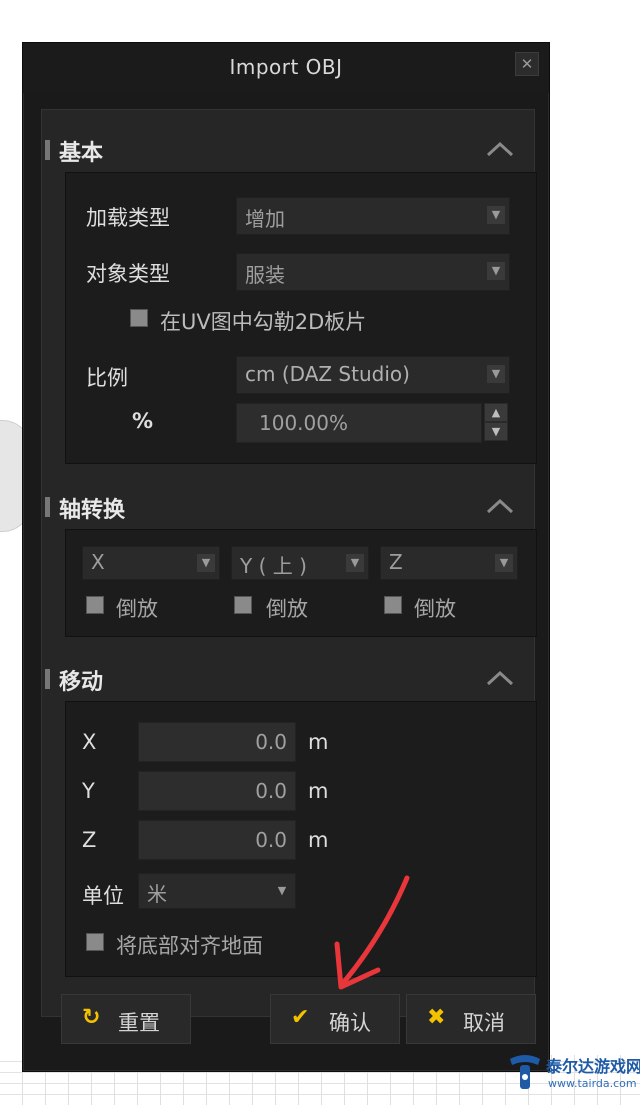  What do you see at coordinates (592, 1083) in the screenshot?
I see `watermark-url: www.tairda.com` at bounding box center [592, 1083].